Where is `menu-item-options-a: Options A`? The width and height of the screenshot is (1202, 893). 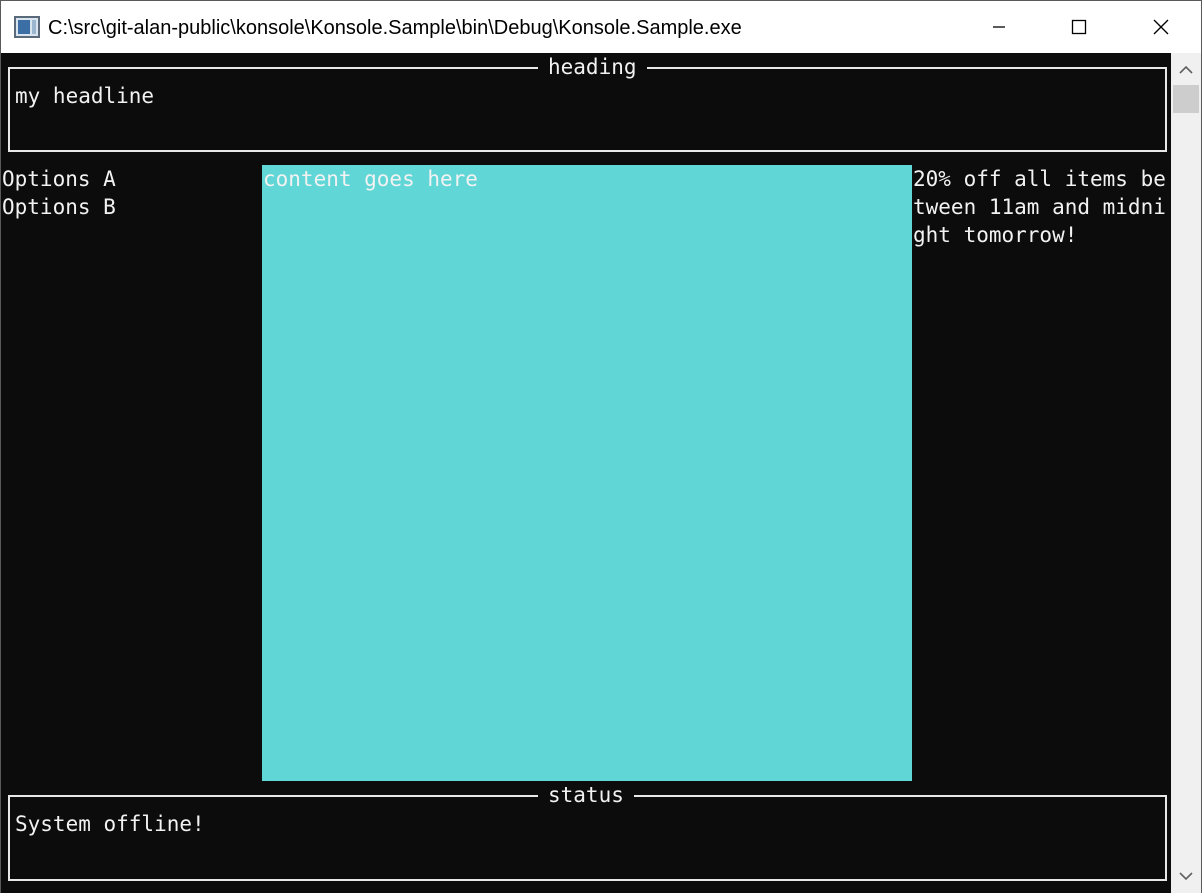 menu-item-options-a: Options A is located at coordinates (59, 179).